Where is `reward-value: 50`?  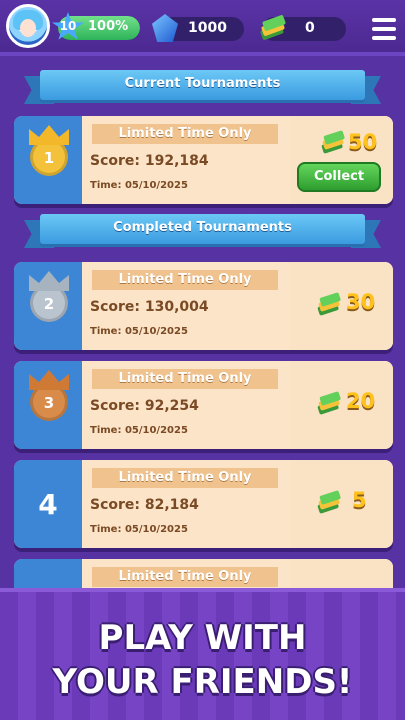 reward-value: 50 is located at coordinates (363, 142).